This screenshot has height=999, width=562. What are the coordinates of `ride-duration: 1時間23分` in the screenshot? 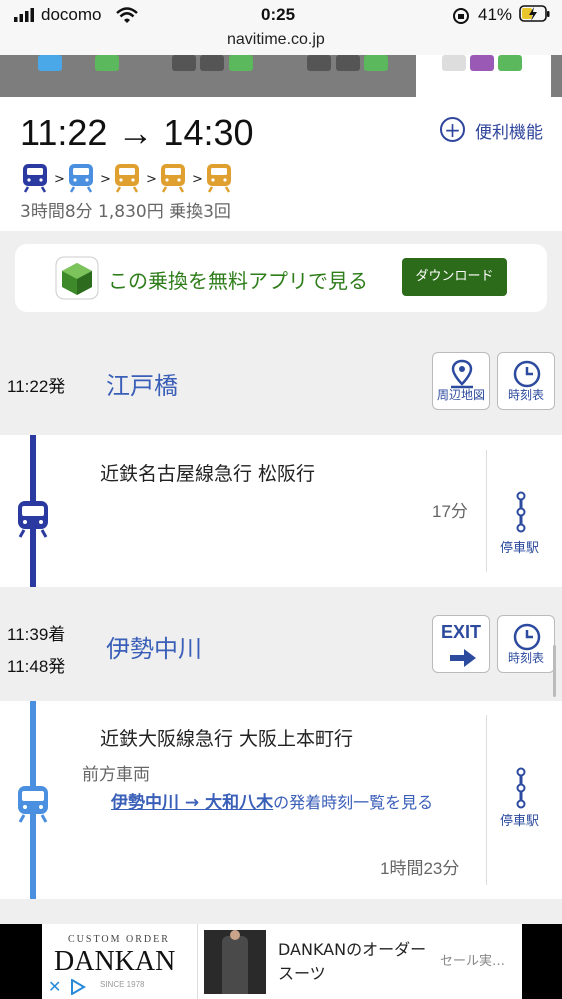 It's located at (420, 868).